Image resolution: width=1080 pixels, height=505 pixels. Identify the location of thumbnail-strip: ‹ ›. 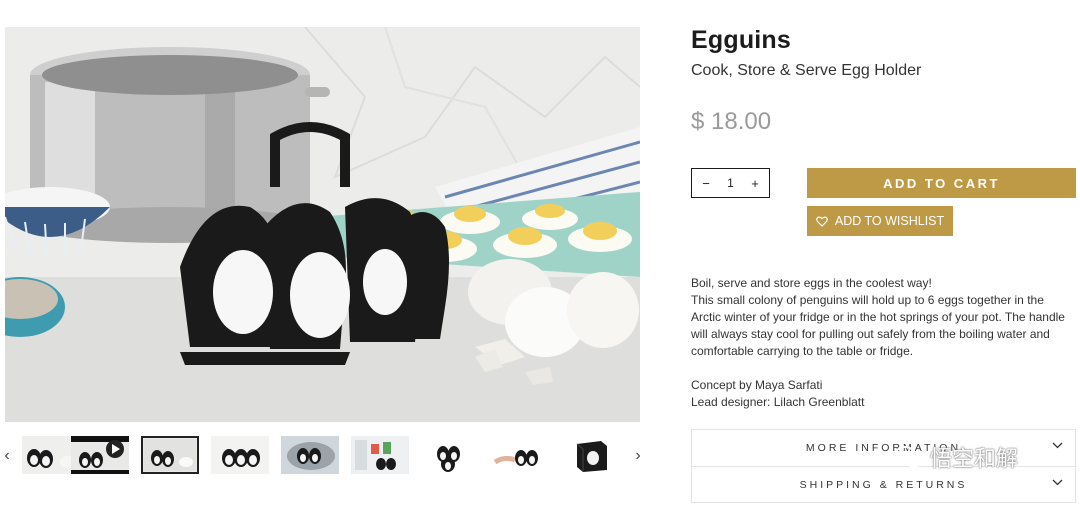
(325, 456).